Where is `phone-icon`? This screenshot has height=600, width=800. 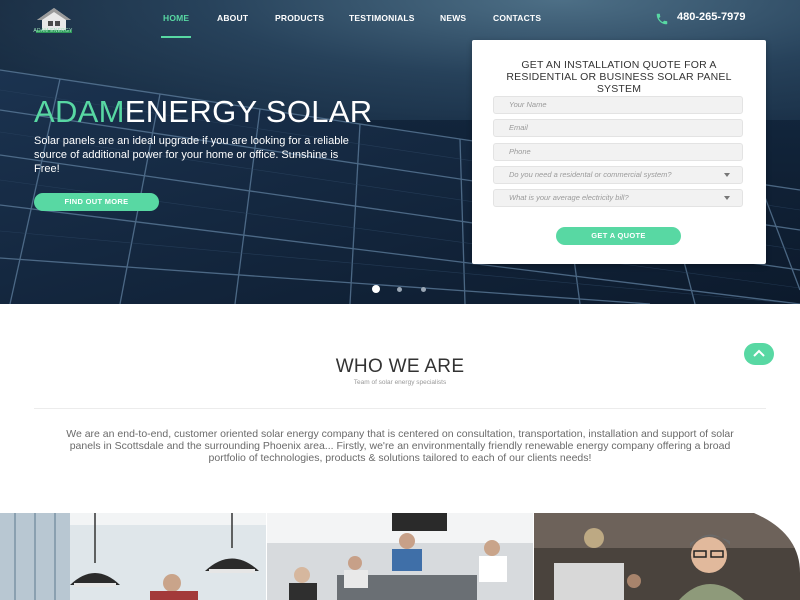
phone-icon is located at coordinates (662, 19).